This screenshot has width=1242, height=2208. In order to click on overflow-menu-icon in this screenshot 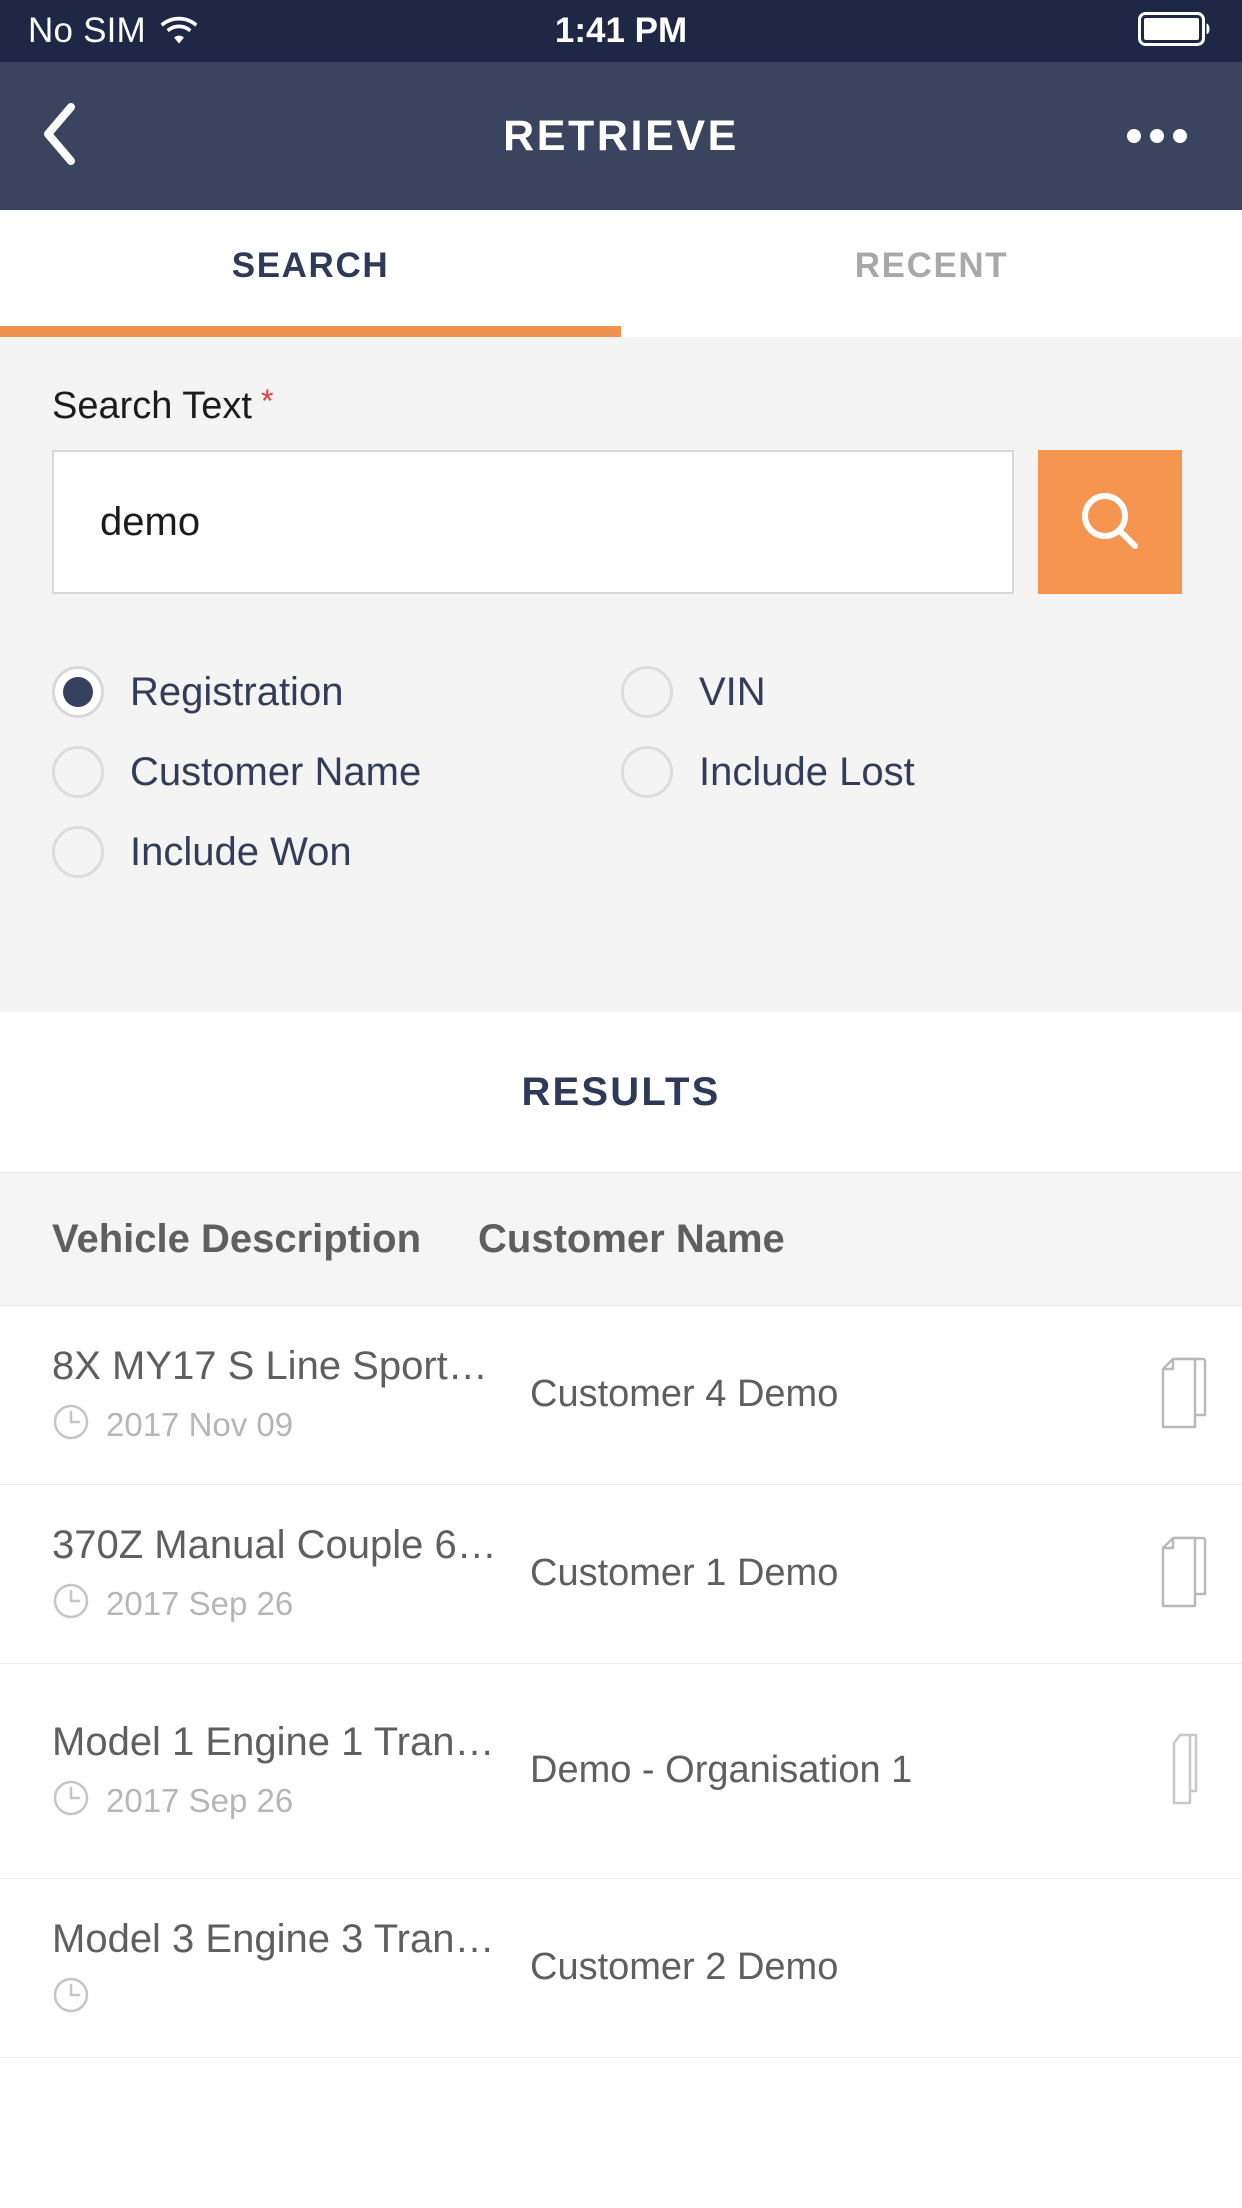, I will do `click(1134, 136)`.